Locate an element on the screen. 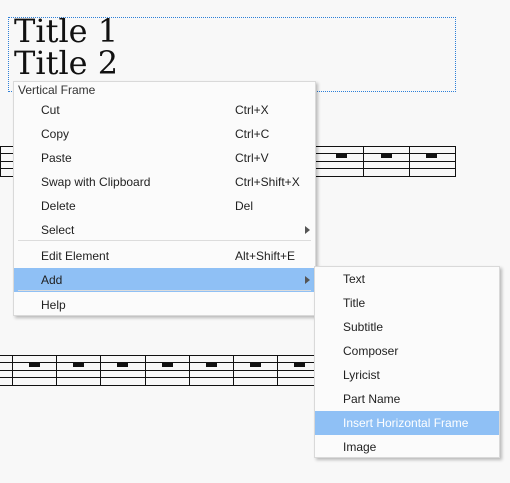 This screenshot has height=483, width=510. menu-item-label: Swap with Clipboard is located at coordinates (96, 182).